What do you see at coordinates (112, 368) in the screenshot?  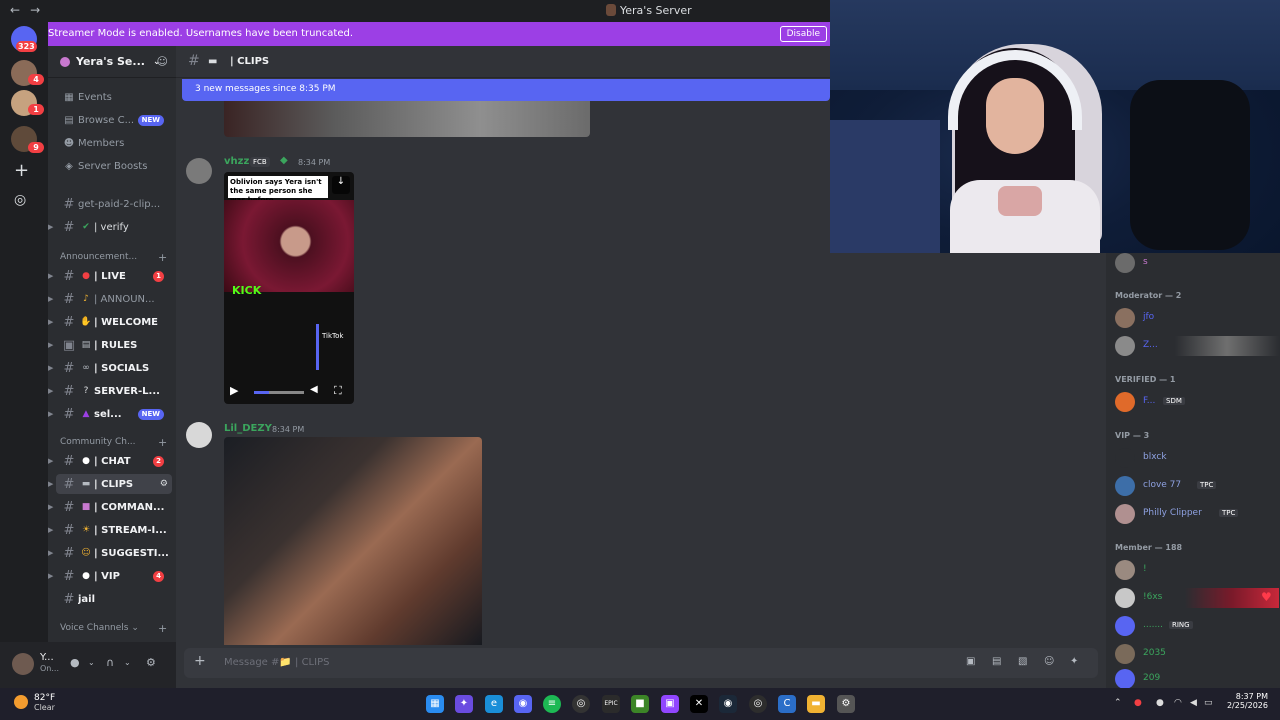 I see `channel-socials: ▶ # ∞ | SOCIALS` at bounding box center [112, 368].